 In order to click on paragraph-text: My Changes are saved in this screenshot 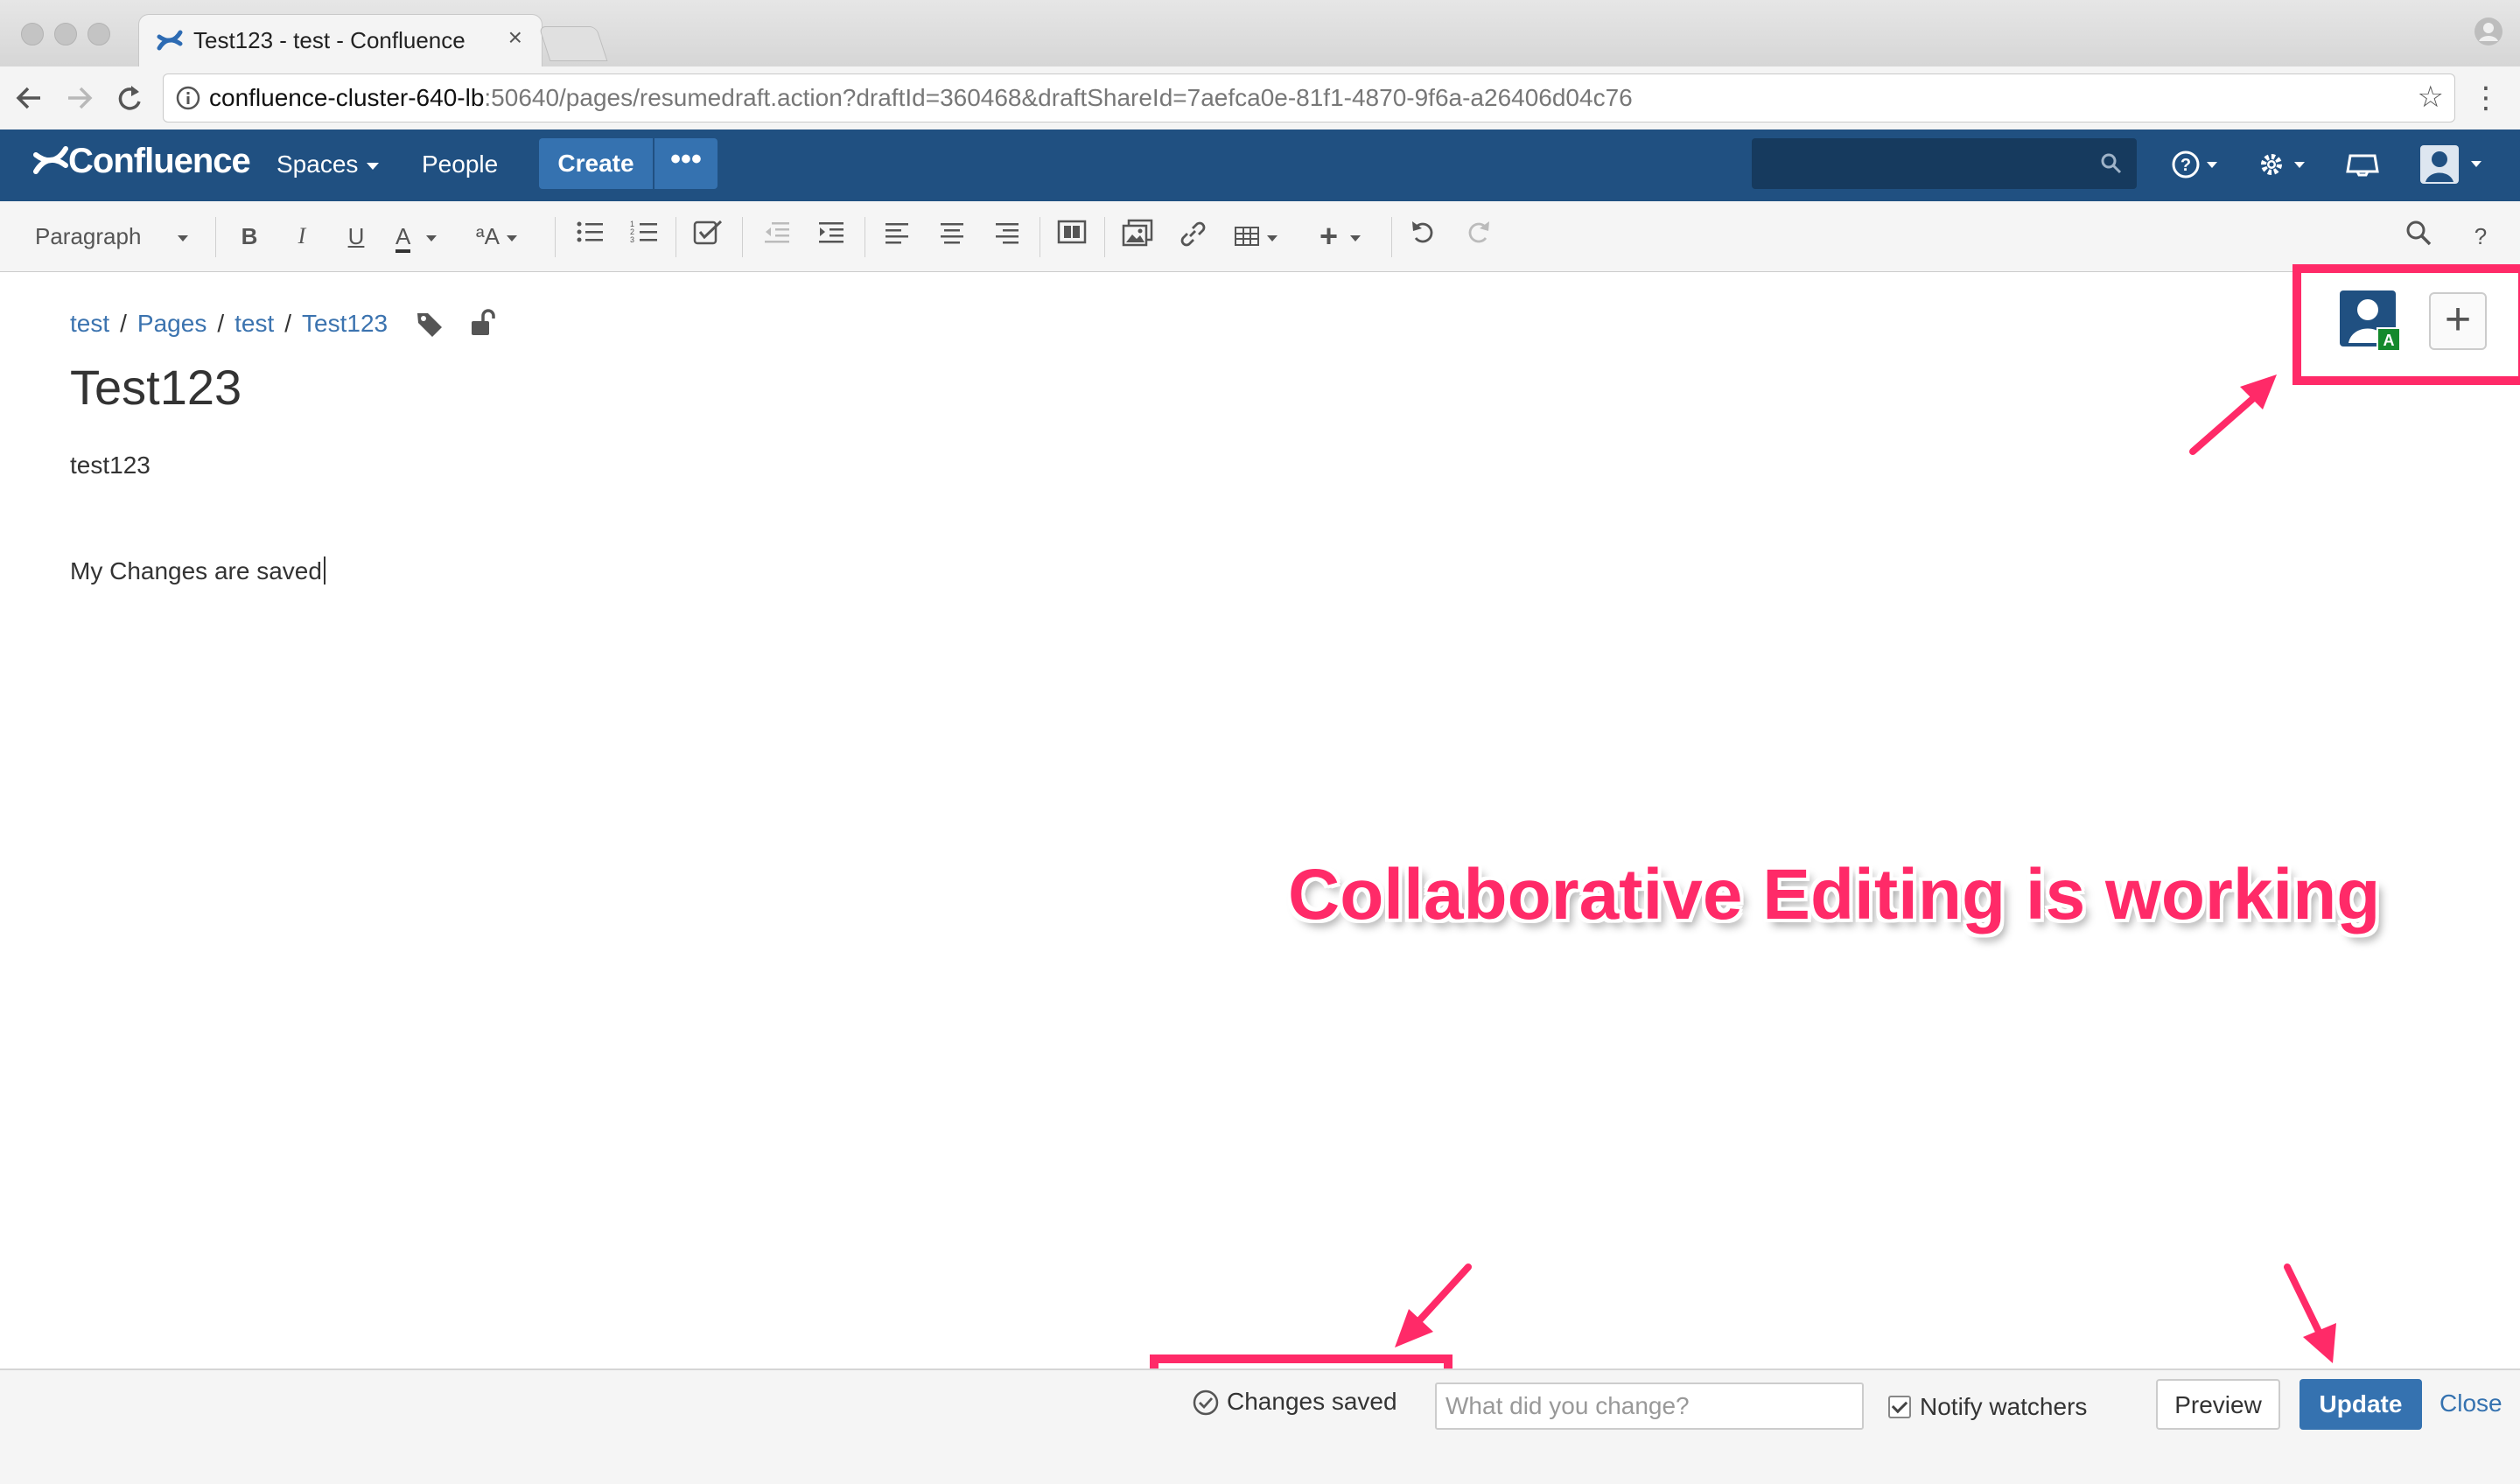, I will do `click(198, 570)`.